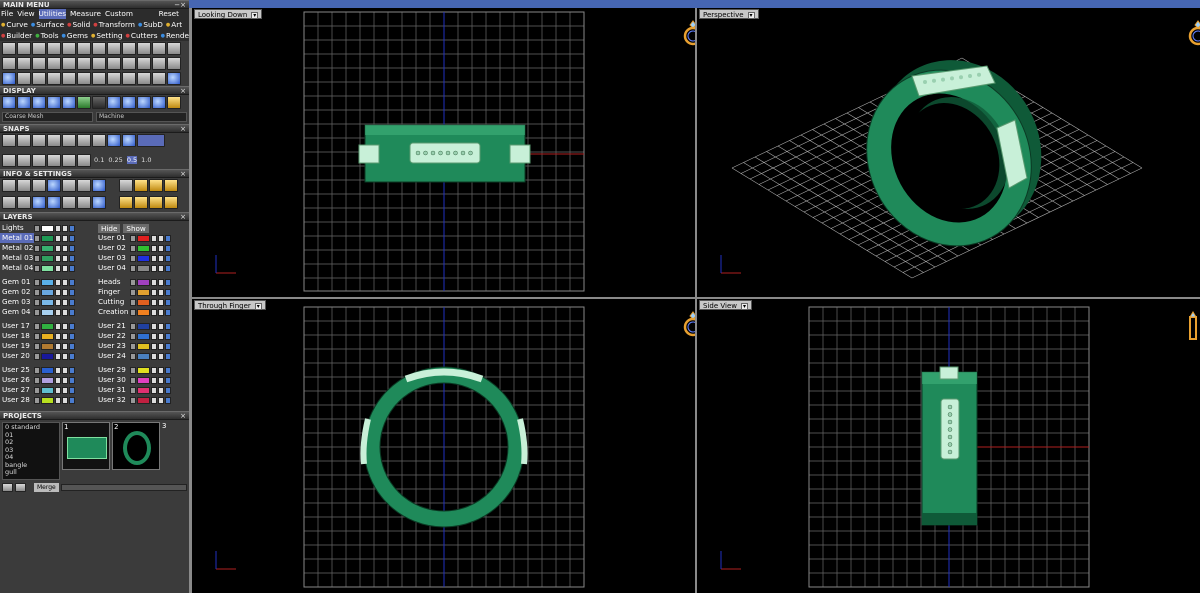  What do you see at coordinates (230, 305) in the screenshot?
I see `viewport-label: Through Finger ▾` at bounding box center [230, 305].